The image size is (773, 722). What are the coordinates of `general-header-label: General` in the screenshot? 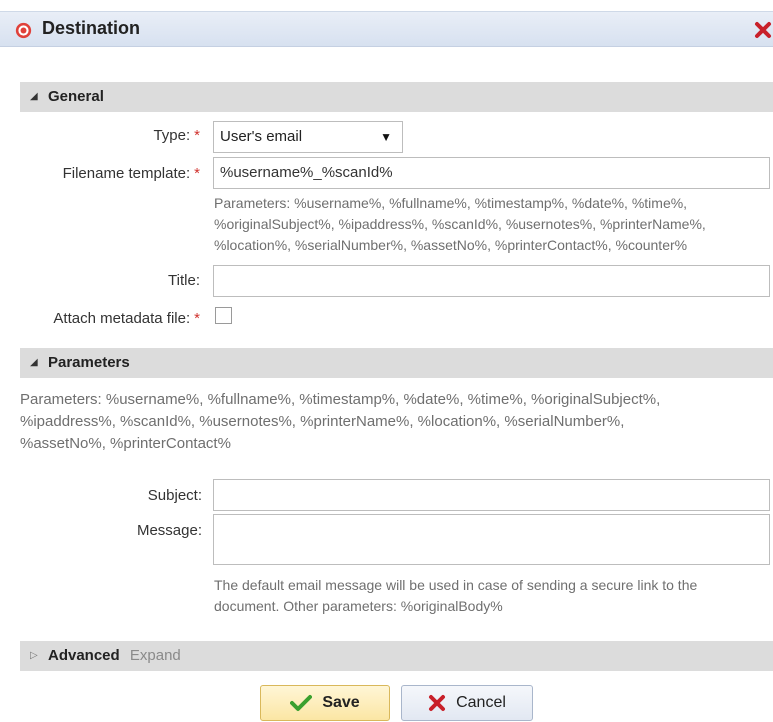 It's located at (76, 96).